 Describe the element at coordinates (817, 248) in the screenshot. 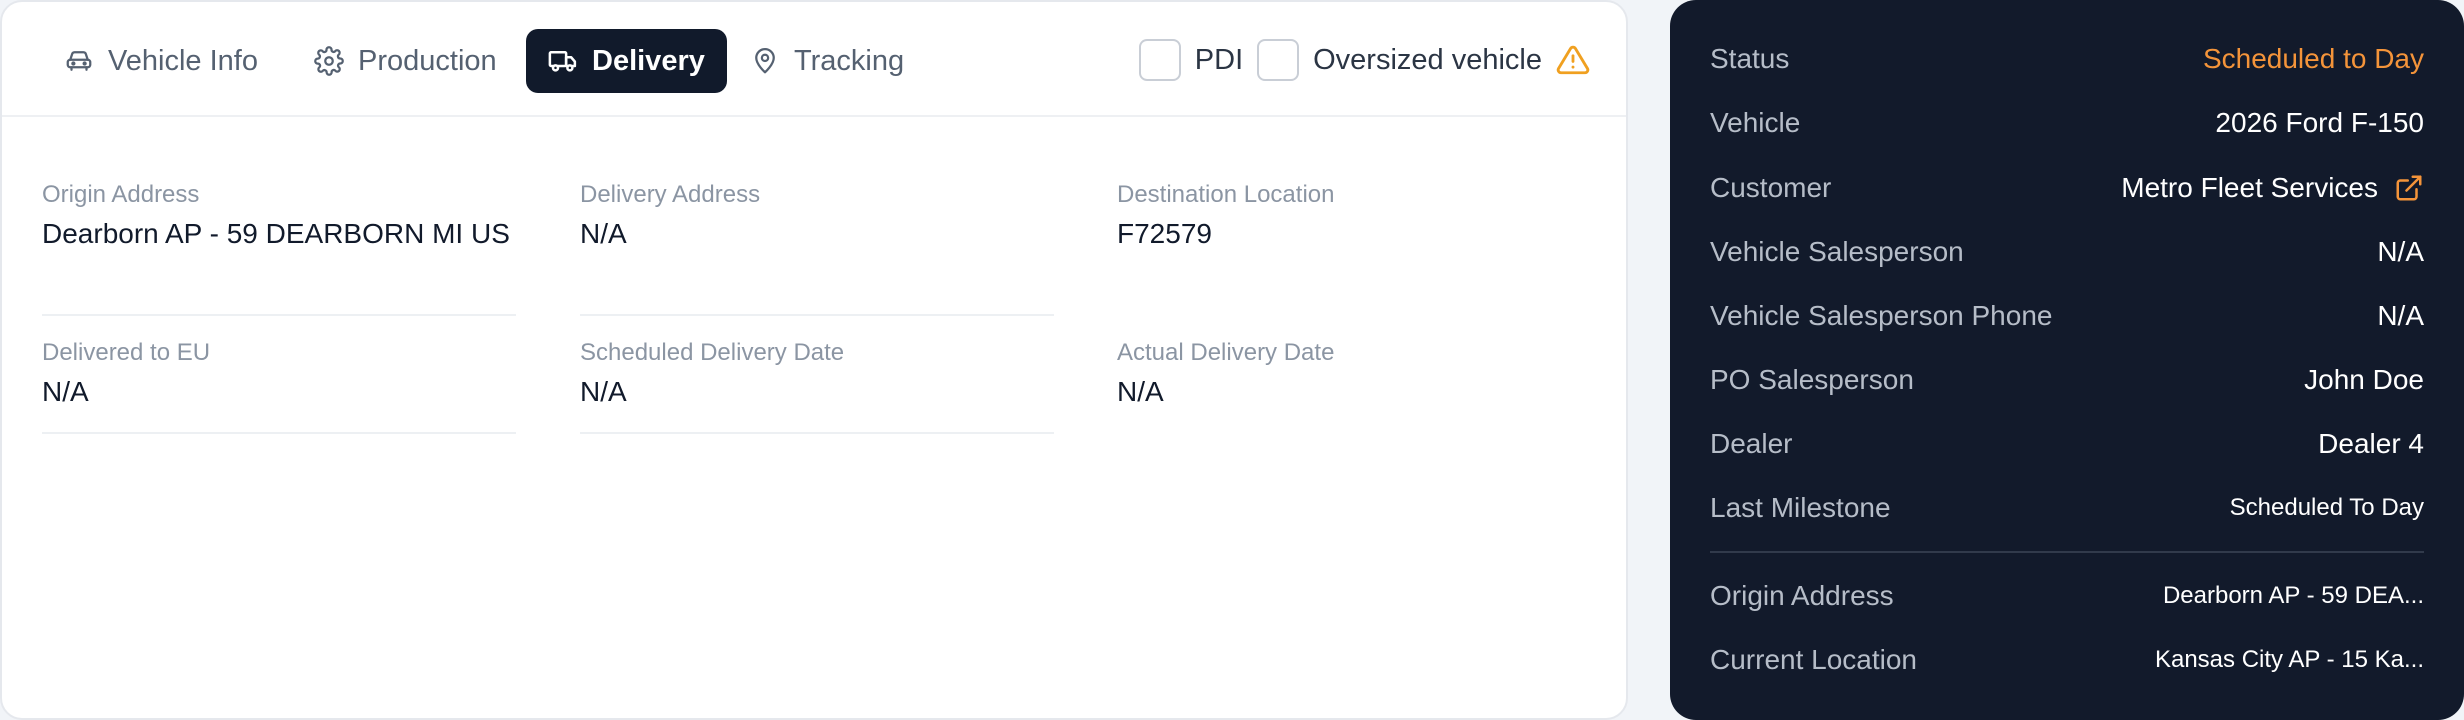

I see `delivery-address-field: Delivery Address N/A` at that location.